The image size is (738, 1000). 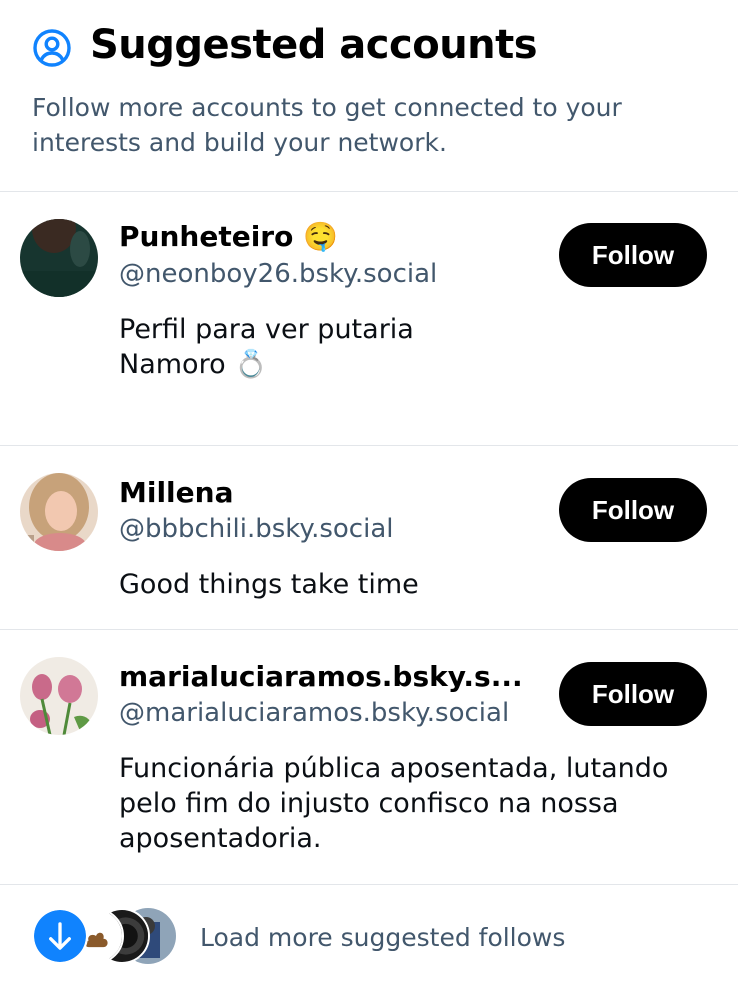 What do you see at coordinates (419, 347) in the screenshot?
I see `account-bio: Perfil para ver putaria Namoro 💍` at bounding box center [419, 347].